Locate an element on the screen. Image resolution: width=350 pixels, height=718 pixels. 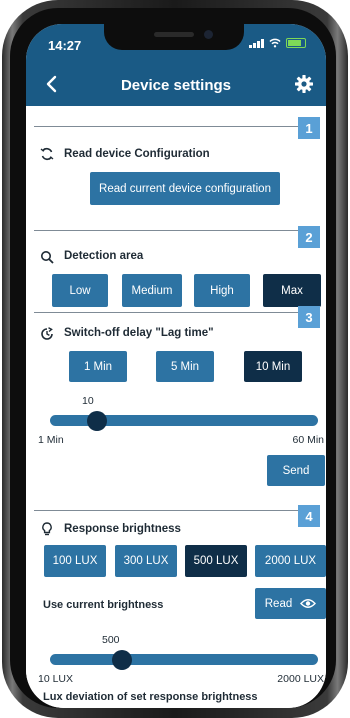
lux-option-100: 100 LUX is located at coordinates (75, 561).